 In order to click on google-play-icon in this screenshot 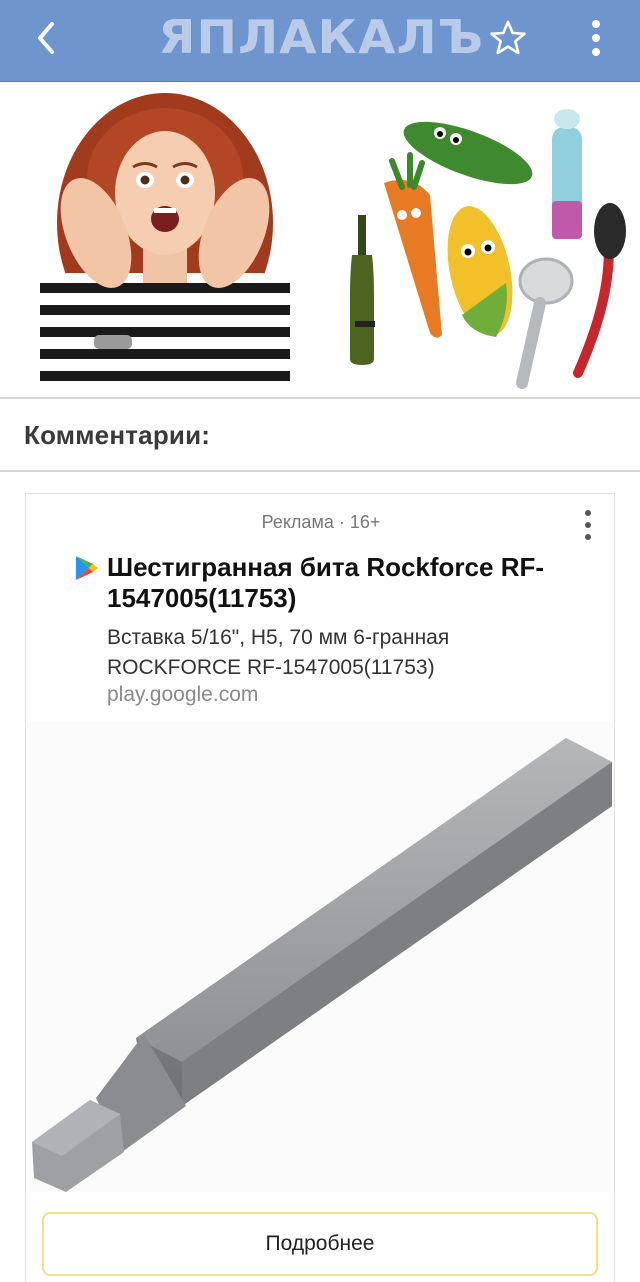, I will do `click(87, 568)`.